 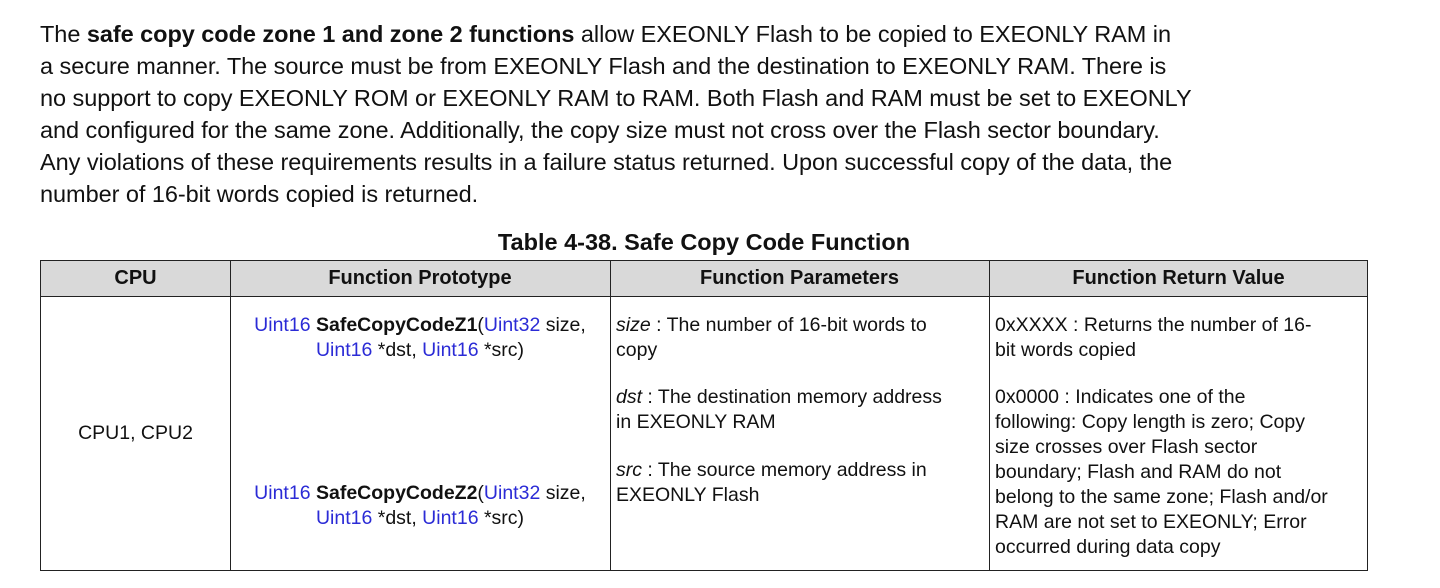 I want to click on function-name: SafeCopyCodeZ2, so click(x=396, y=493).